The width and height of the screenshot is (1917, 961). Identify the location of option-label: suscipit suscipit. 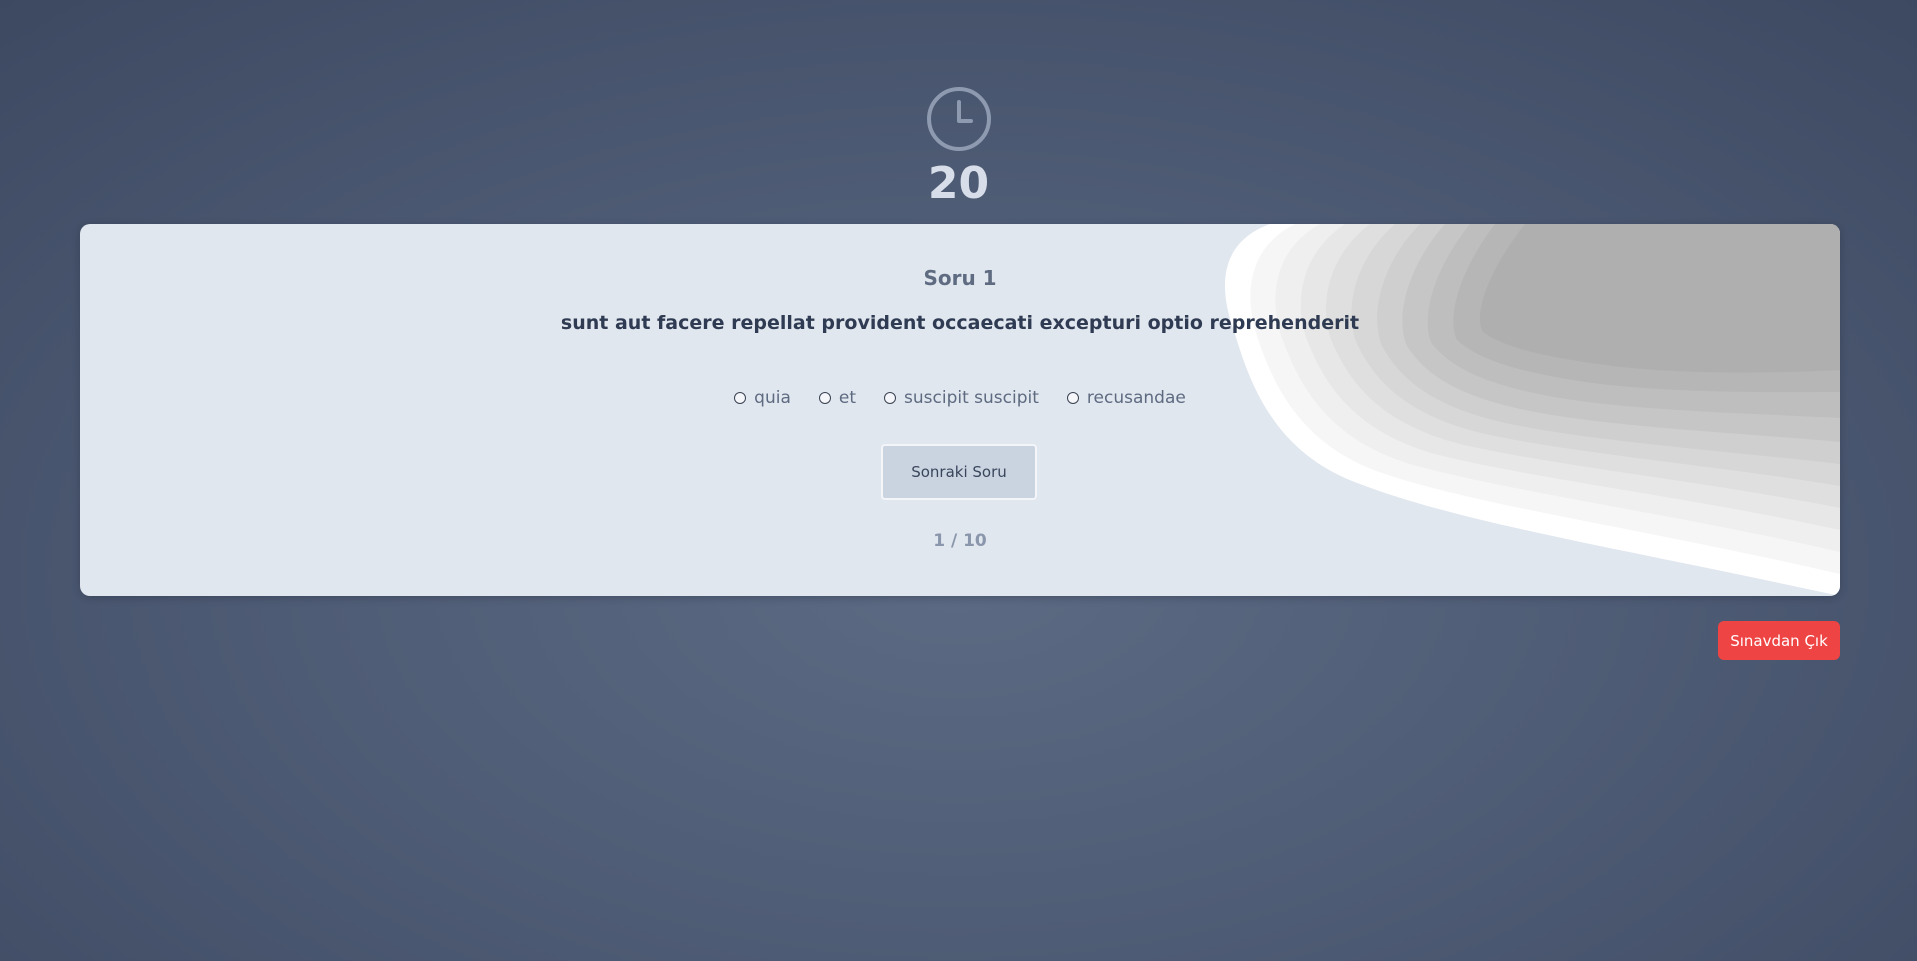
(971, 398).